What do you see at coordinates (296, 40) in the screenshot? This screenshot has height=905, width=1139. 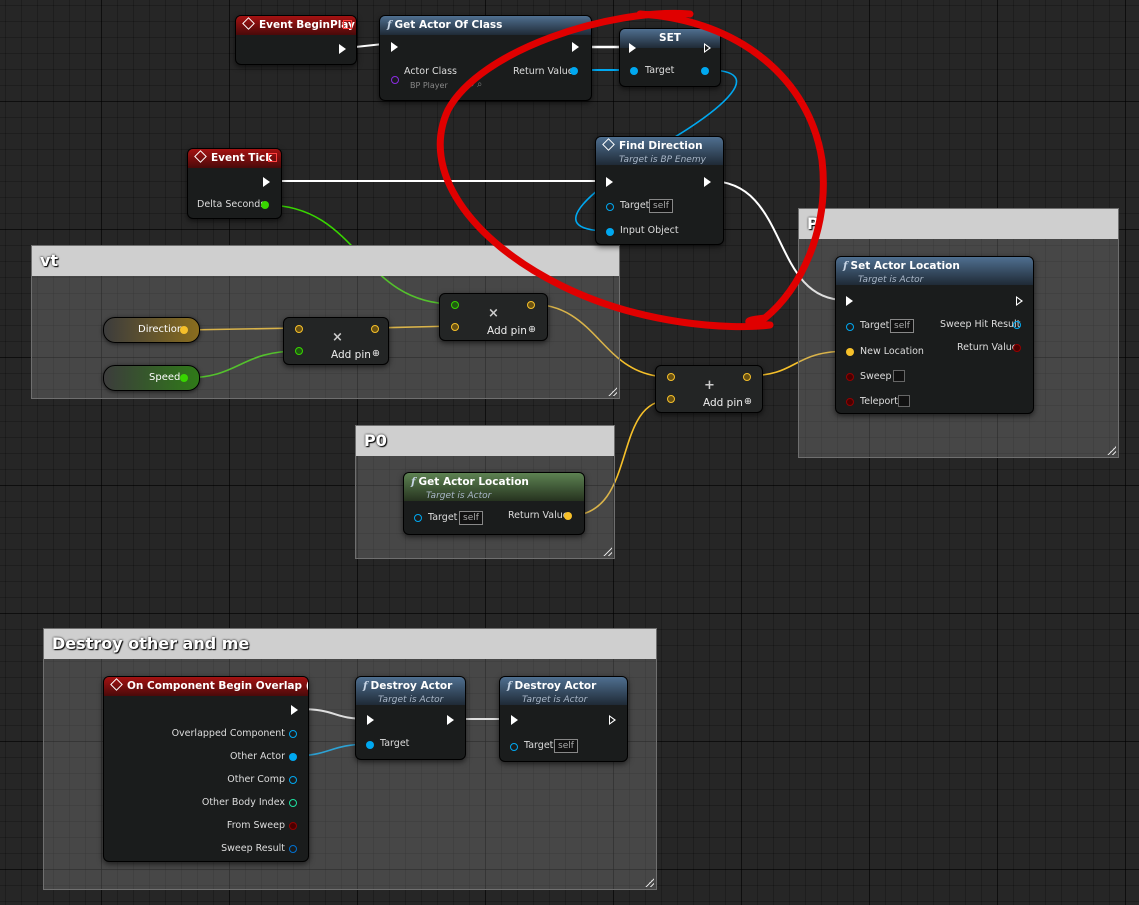 I see `node-event-begin-play: Event BeginPlay` at bounding box center [296, 40].